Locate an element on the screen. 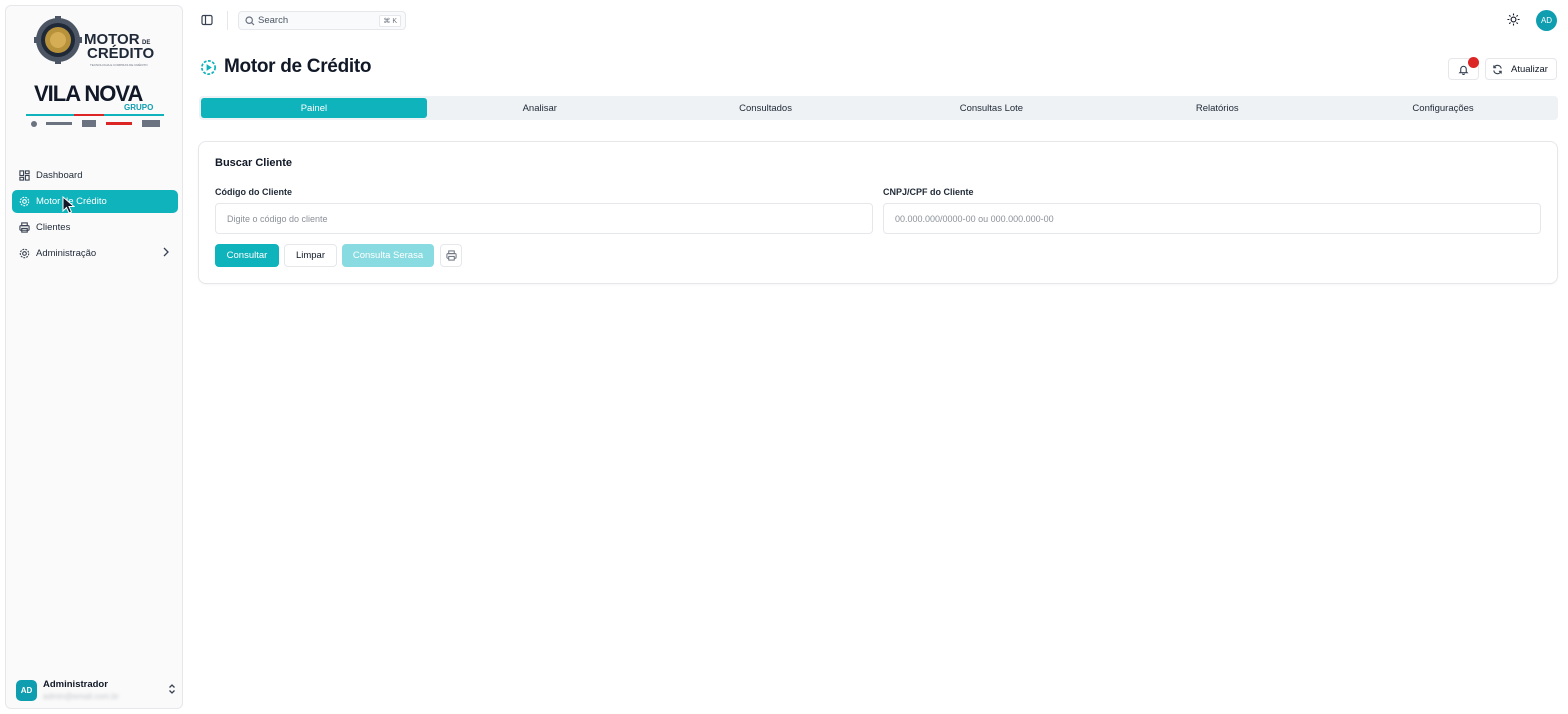 Image resolution: width=1568 pixels, height=714 pixels. mouse-cursor-icon is located at coordinates (68, 205).